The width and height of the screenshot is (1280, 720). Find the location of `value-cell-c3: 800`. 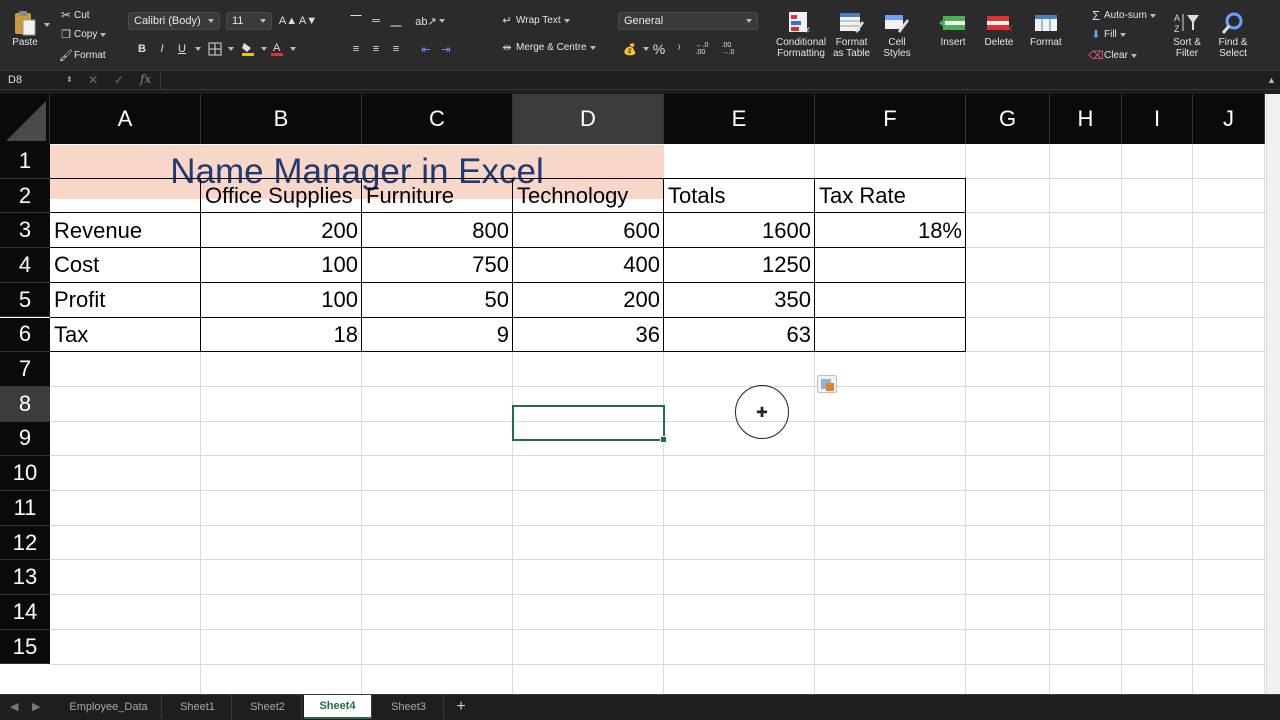

value-cell-c3: 800 is located at coordinates (437, 230).